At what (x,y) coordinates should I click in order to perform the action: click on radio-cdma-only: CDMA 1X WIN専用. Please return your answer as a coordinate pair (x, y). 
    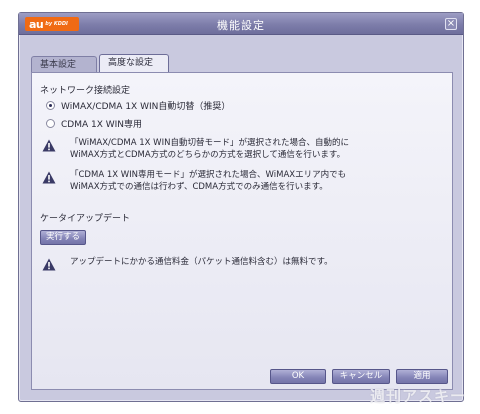
    Looking at the image, I should click on (94, 123).